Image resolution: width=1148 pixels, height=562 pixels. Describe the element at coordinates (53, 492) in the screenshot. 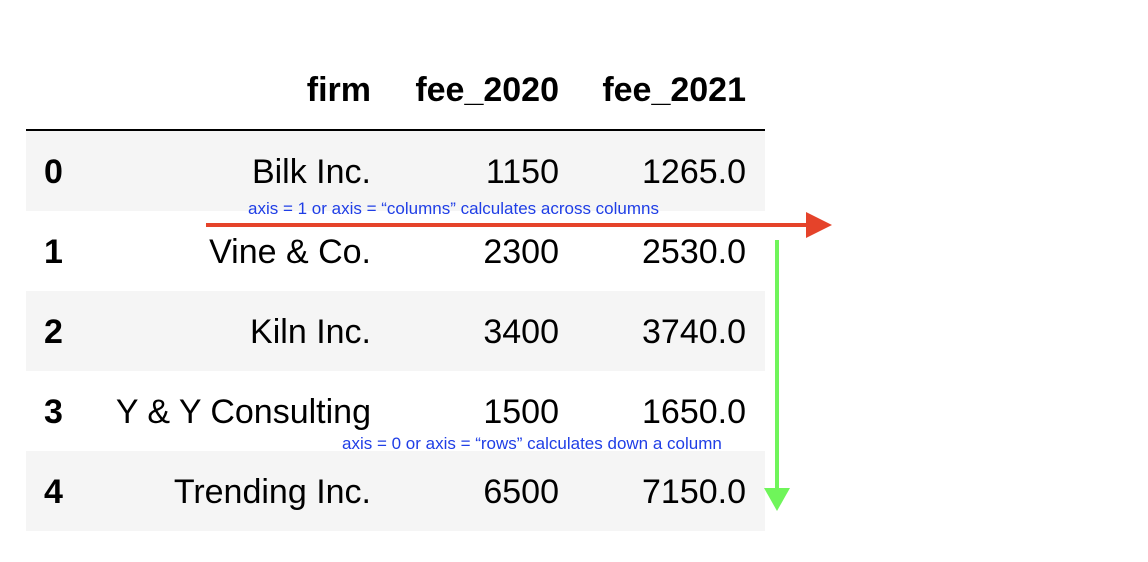

I see `row-index: 4` at that location.